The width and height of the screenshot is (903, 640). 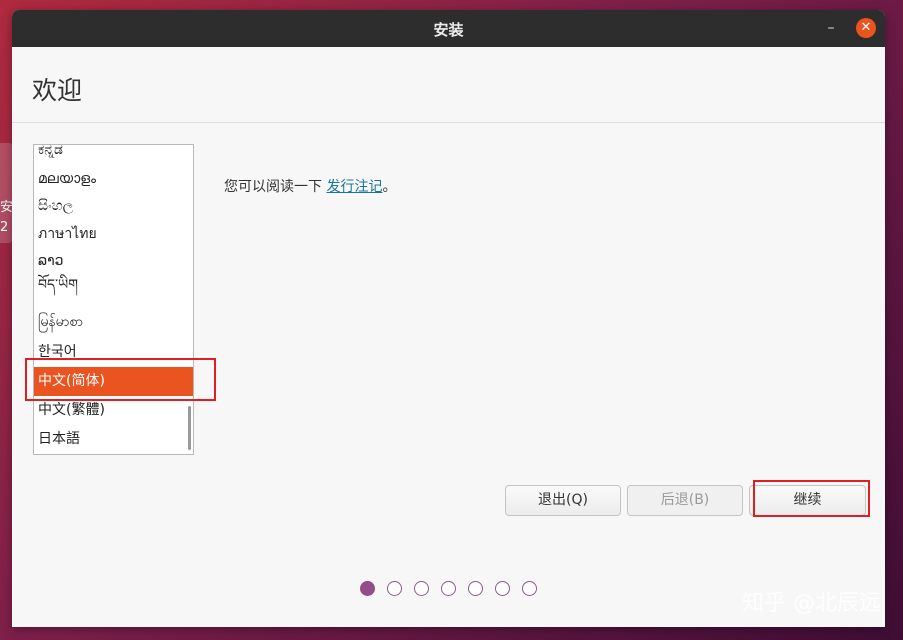 I want to click on language-item: 中文(繁體), so click(x=113, y=410).